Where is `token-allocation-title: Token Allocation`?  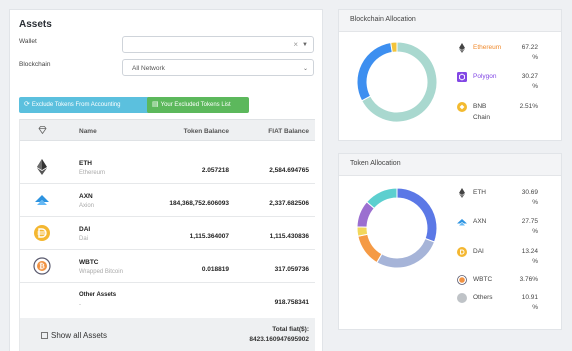 token-allocation-title: Token Allocation is located at coordinates (375, 163).